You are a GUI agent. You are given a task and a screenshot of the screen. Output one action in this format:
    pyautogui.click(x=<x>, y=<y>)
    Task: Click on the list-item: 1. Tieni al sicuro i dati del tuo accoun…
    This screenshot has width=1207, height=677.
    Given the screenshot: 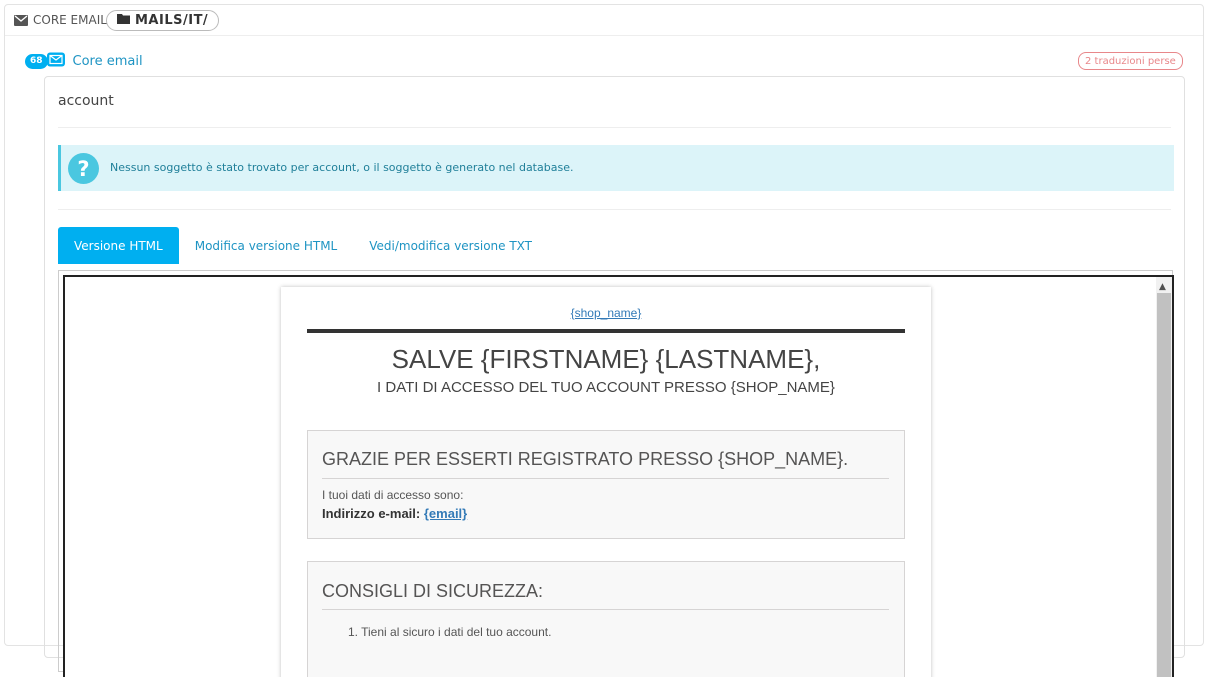 What is the action you would take?
    pyautogui.click(x=450, y=632)
    